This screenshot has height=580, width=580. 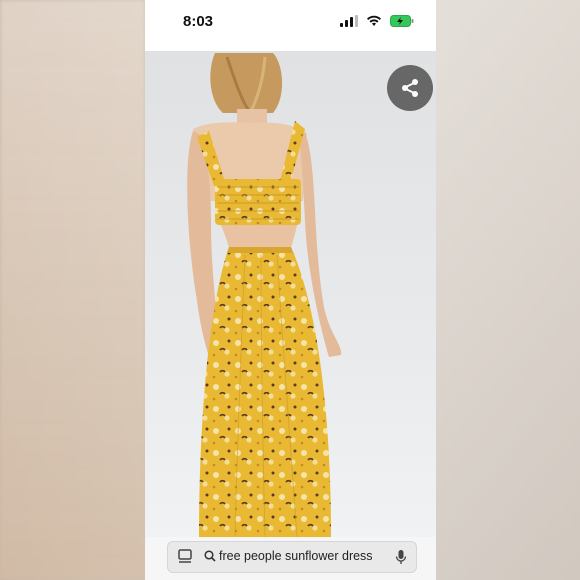 What do you see at coordinates (210, 556) in the screenshot?
I see `search-icon` at bounding box center [210, 556].